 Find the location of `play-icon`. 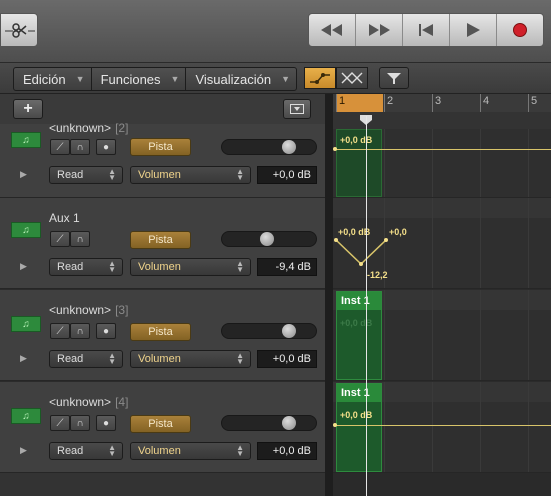

play-icon is located at coordinates (473, 30).